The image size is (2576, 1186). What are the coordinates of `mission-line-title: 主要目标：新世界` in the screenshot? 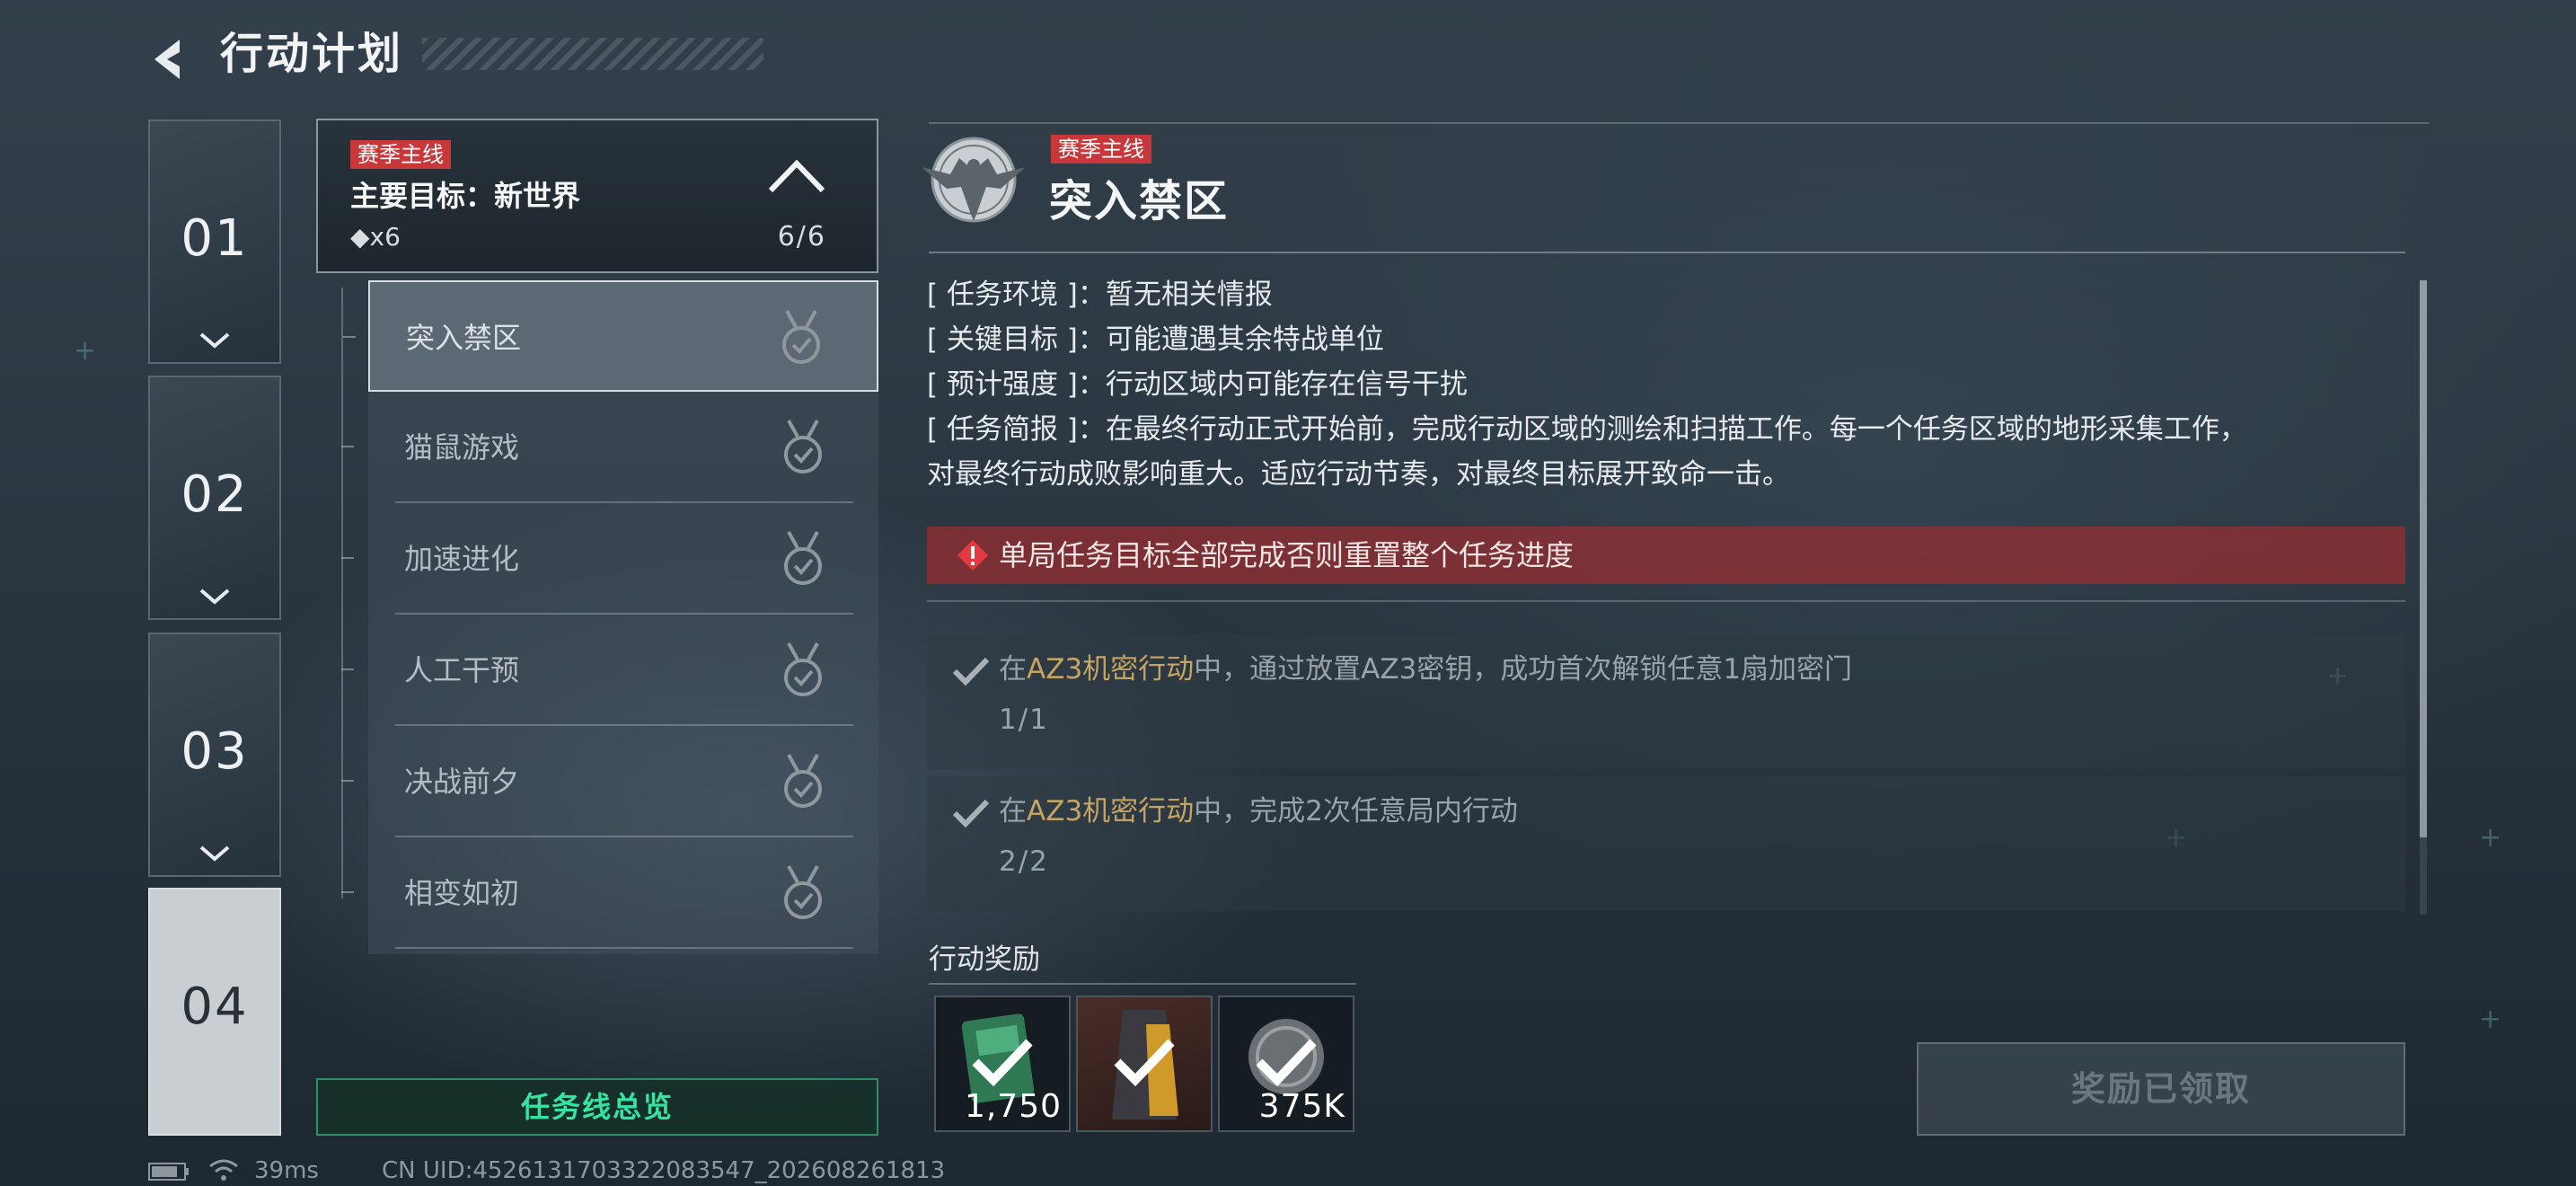 It's located at (466, 196).